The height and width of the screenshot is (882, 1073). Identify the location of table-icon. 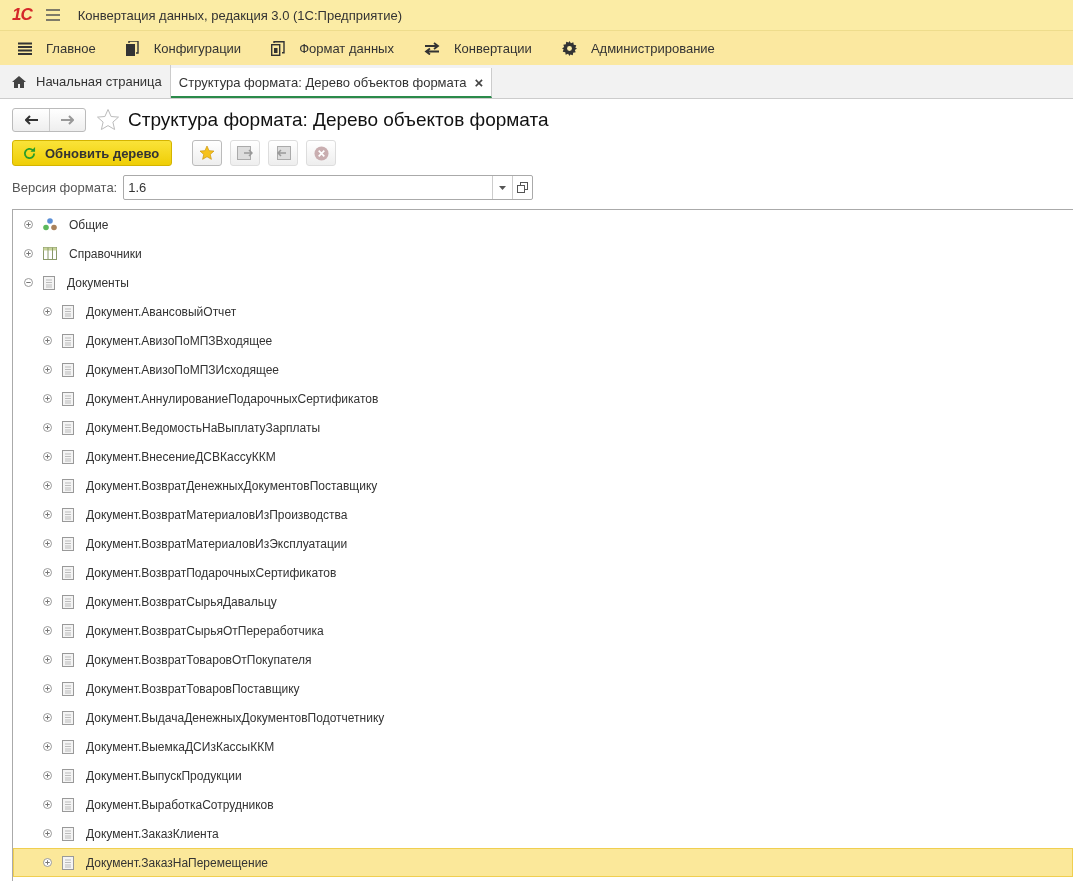
(50, 253).